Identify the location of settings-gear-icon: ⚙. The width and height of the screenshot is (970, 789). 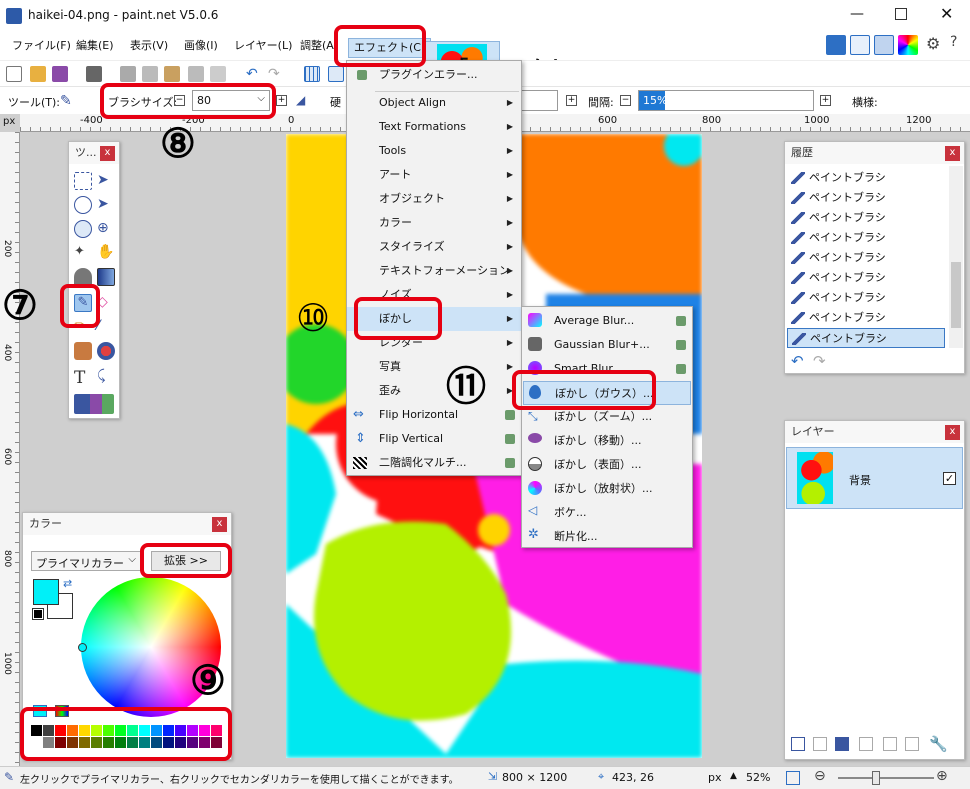
(933, 43).